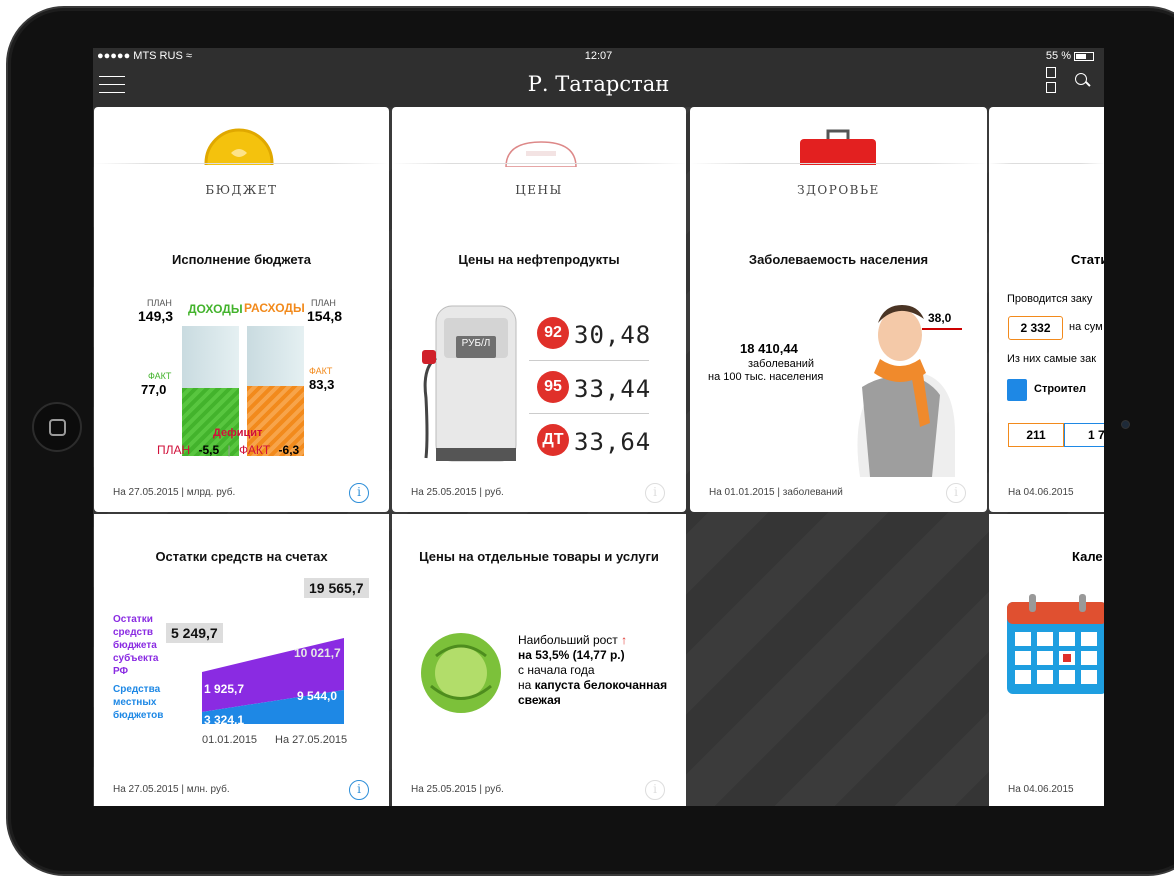 This screenshot has width=1174, height=876. I want to click on morbidity-unit: заболеваний, so click(781, 364).